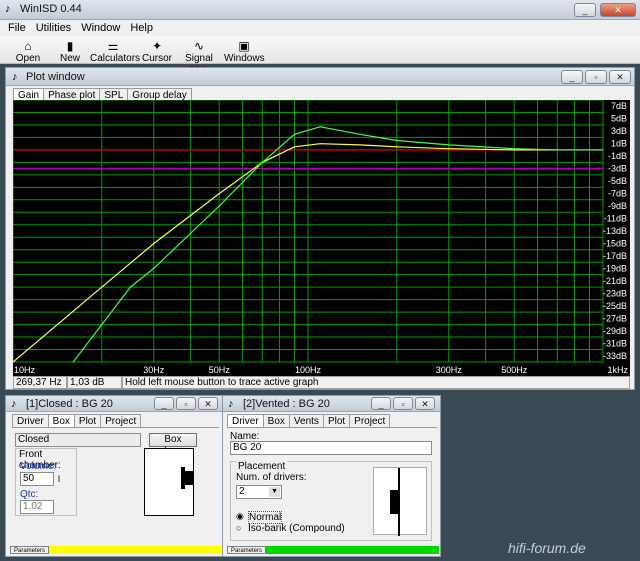 The width and height of the screenshot is (640, 561). What do you see at coordinates (30, 550) in the screenshot?
I see `closed-parameters-tab: Parameters` at bounding box center [30, 550].